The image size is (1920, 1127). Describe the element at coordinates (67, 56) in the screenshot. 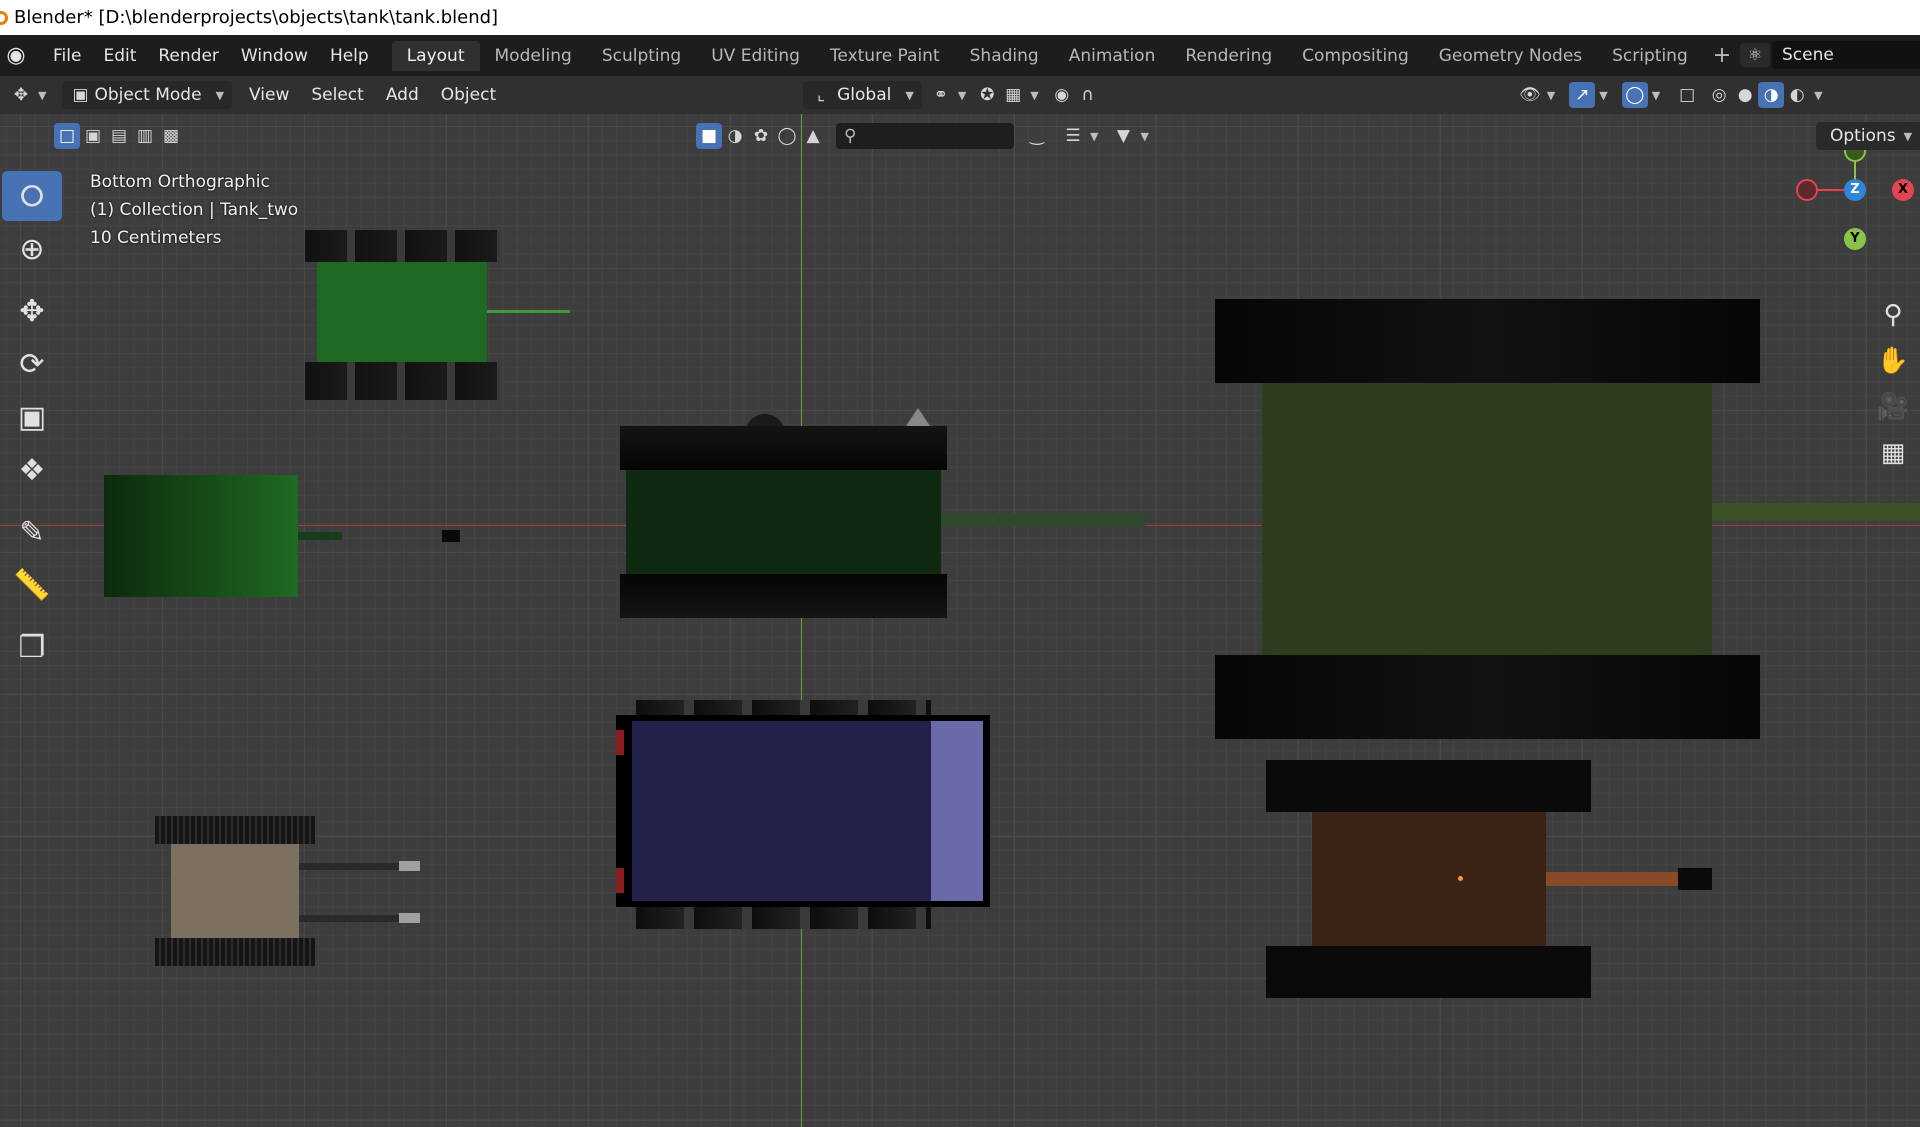

I see `menu-file: File` at that location.